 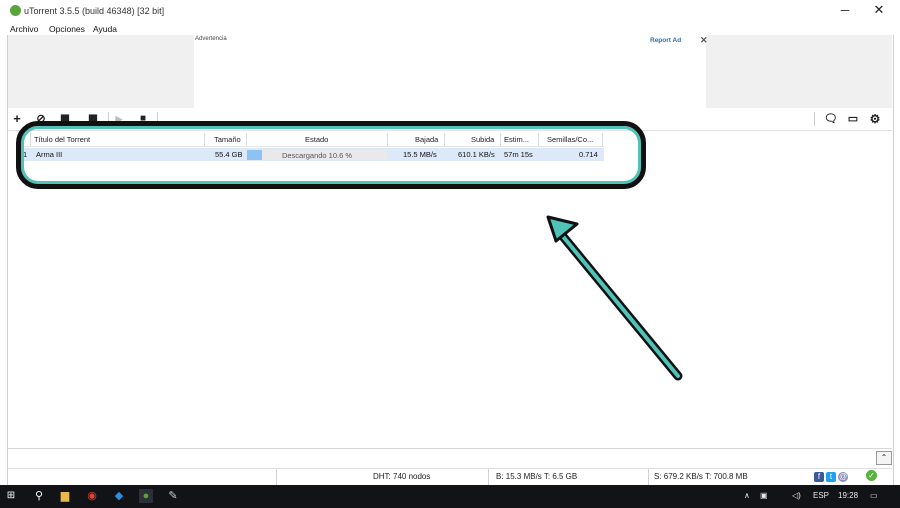 I want to click on detail-pane-bar, so click(x=450, y=457).